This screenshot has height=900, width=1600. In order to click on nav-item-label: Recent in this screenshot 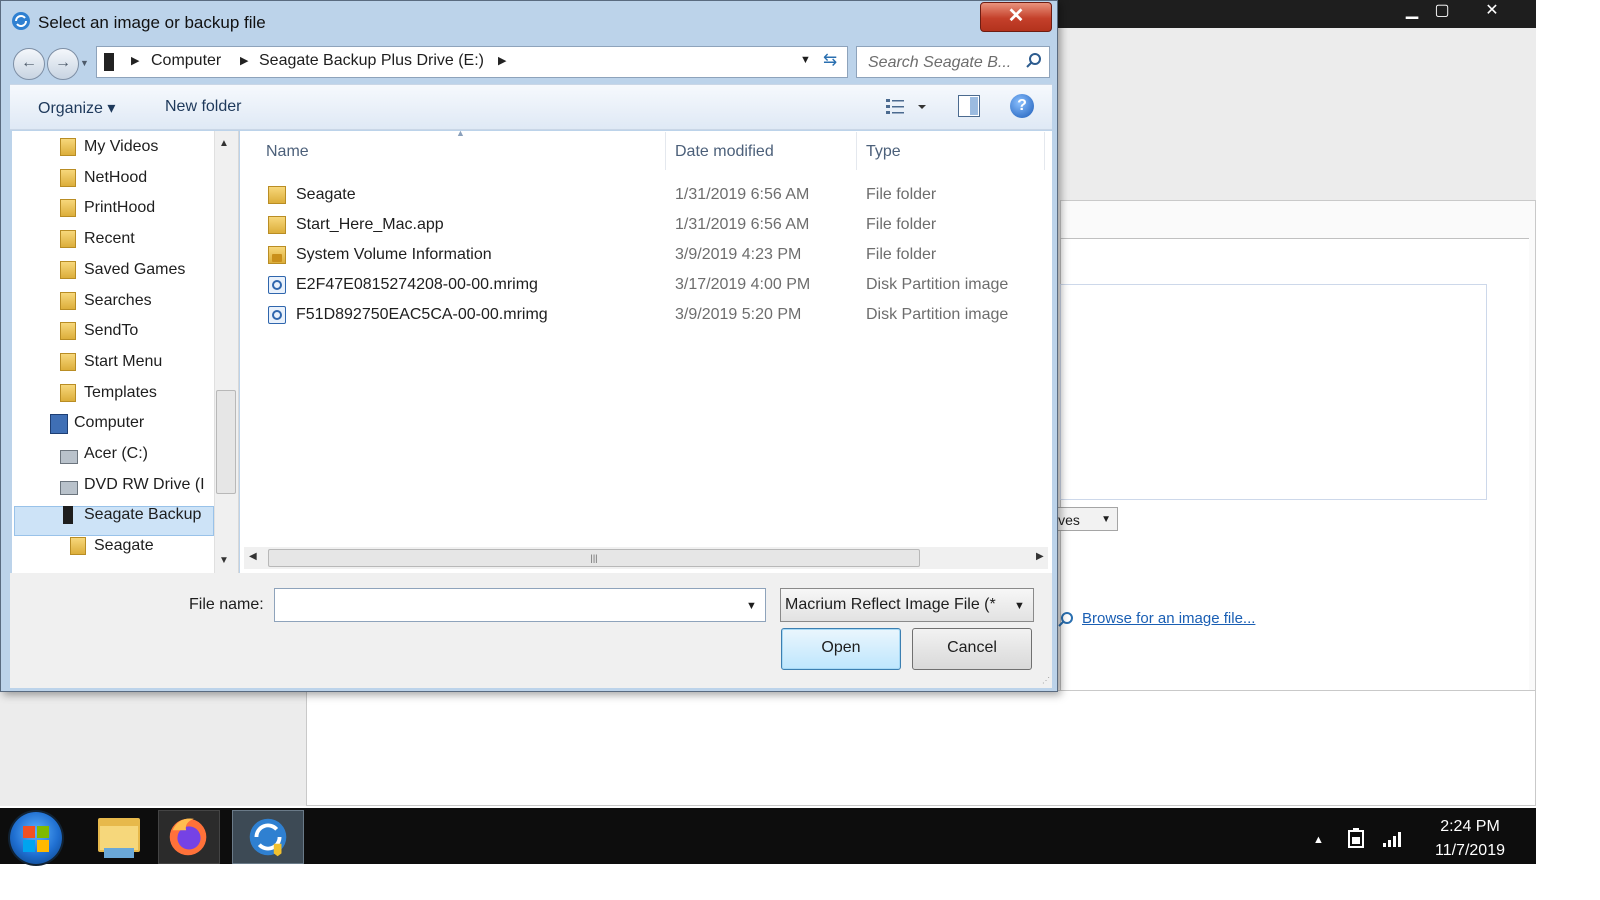, I will do `click(109, 238)`.